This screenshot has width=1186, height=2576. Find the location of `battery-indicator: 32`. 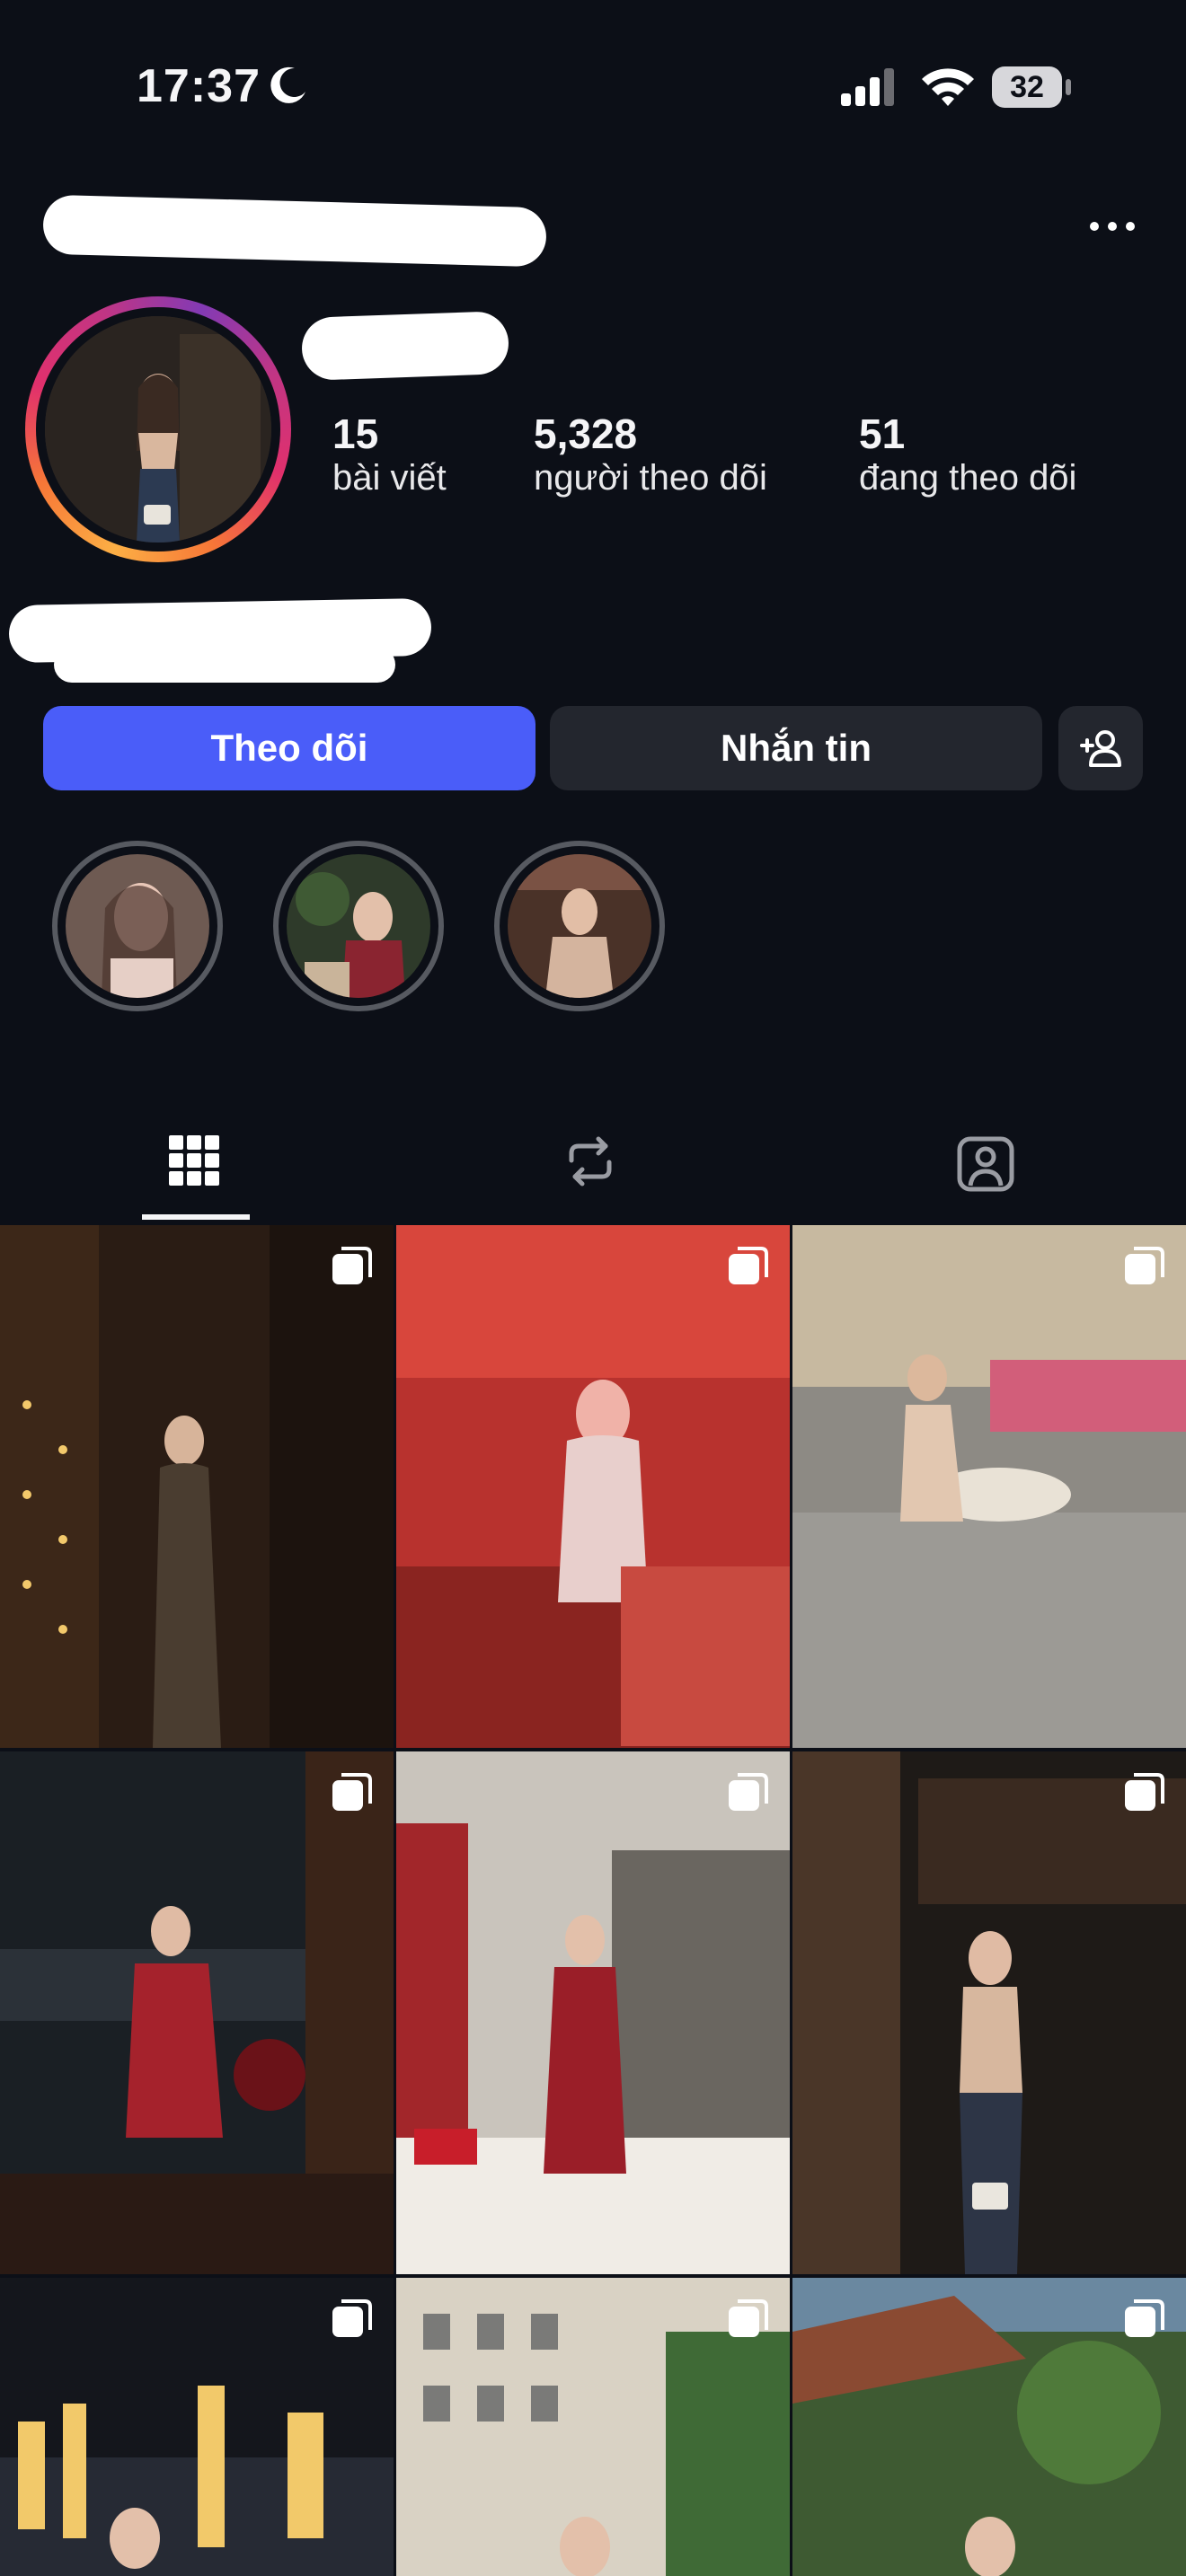

battery-indicator: 32 is located at coordinates (1032, 87).